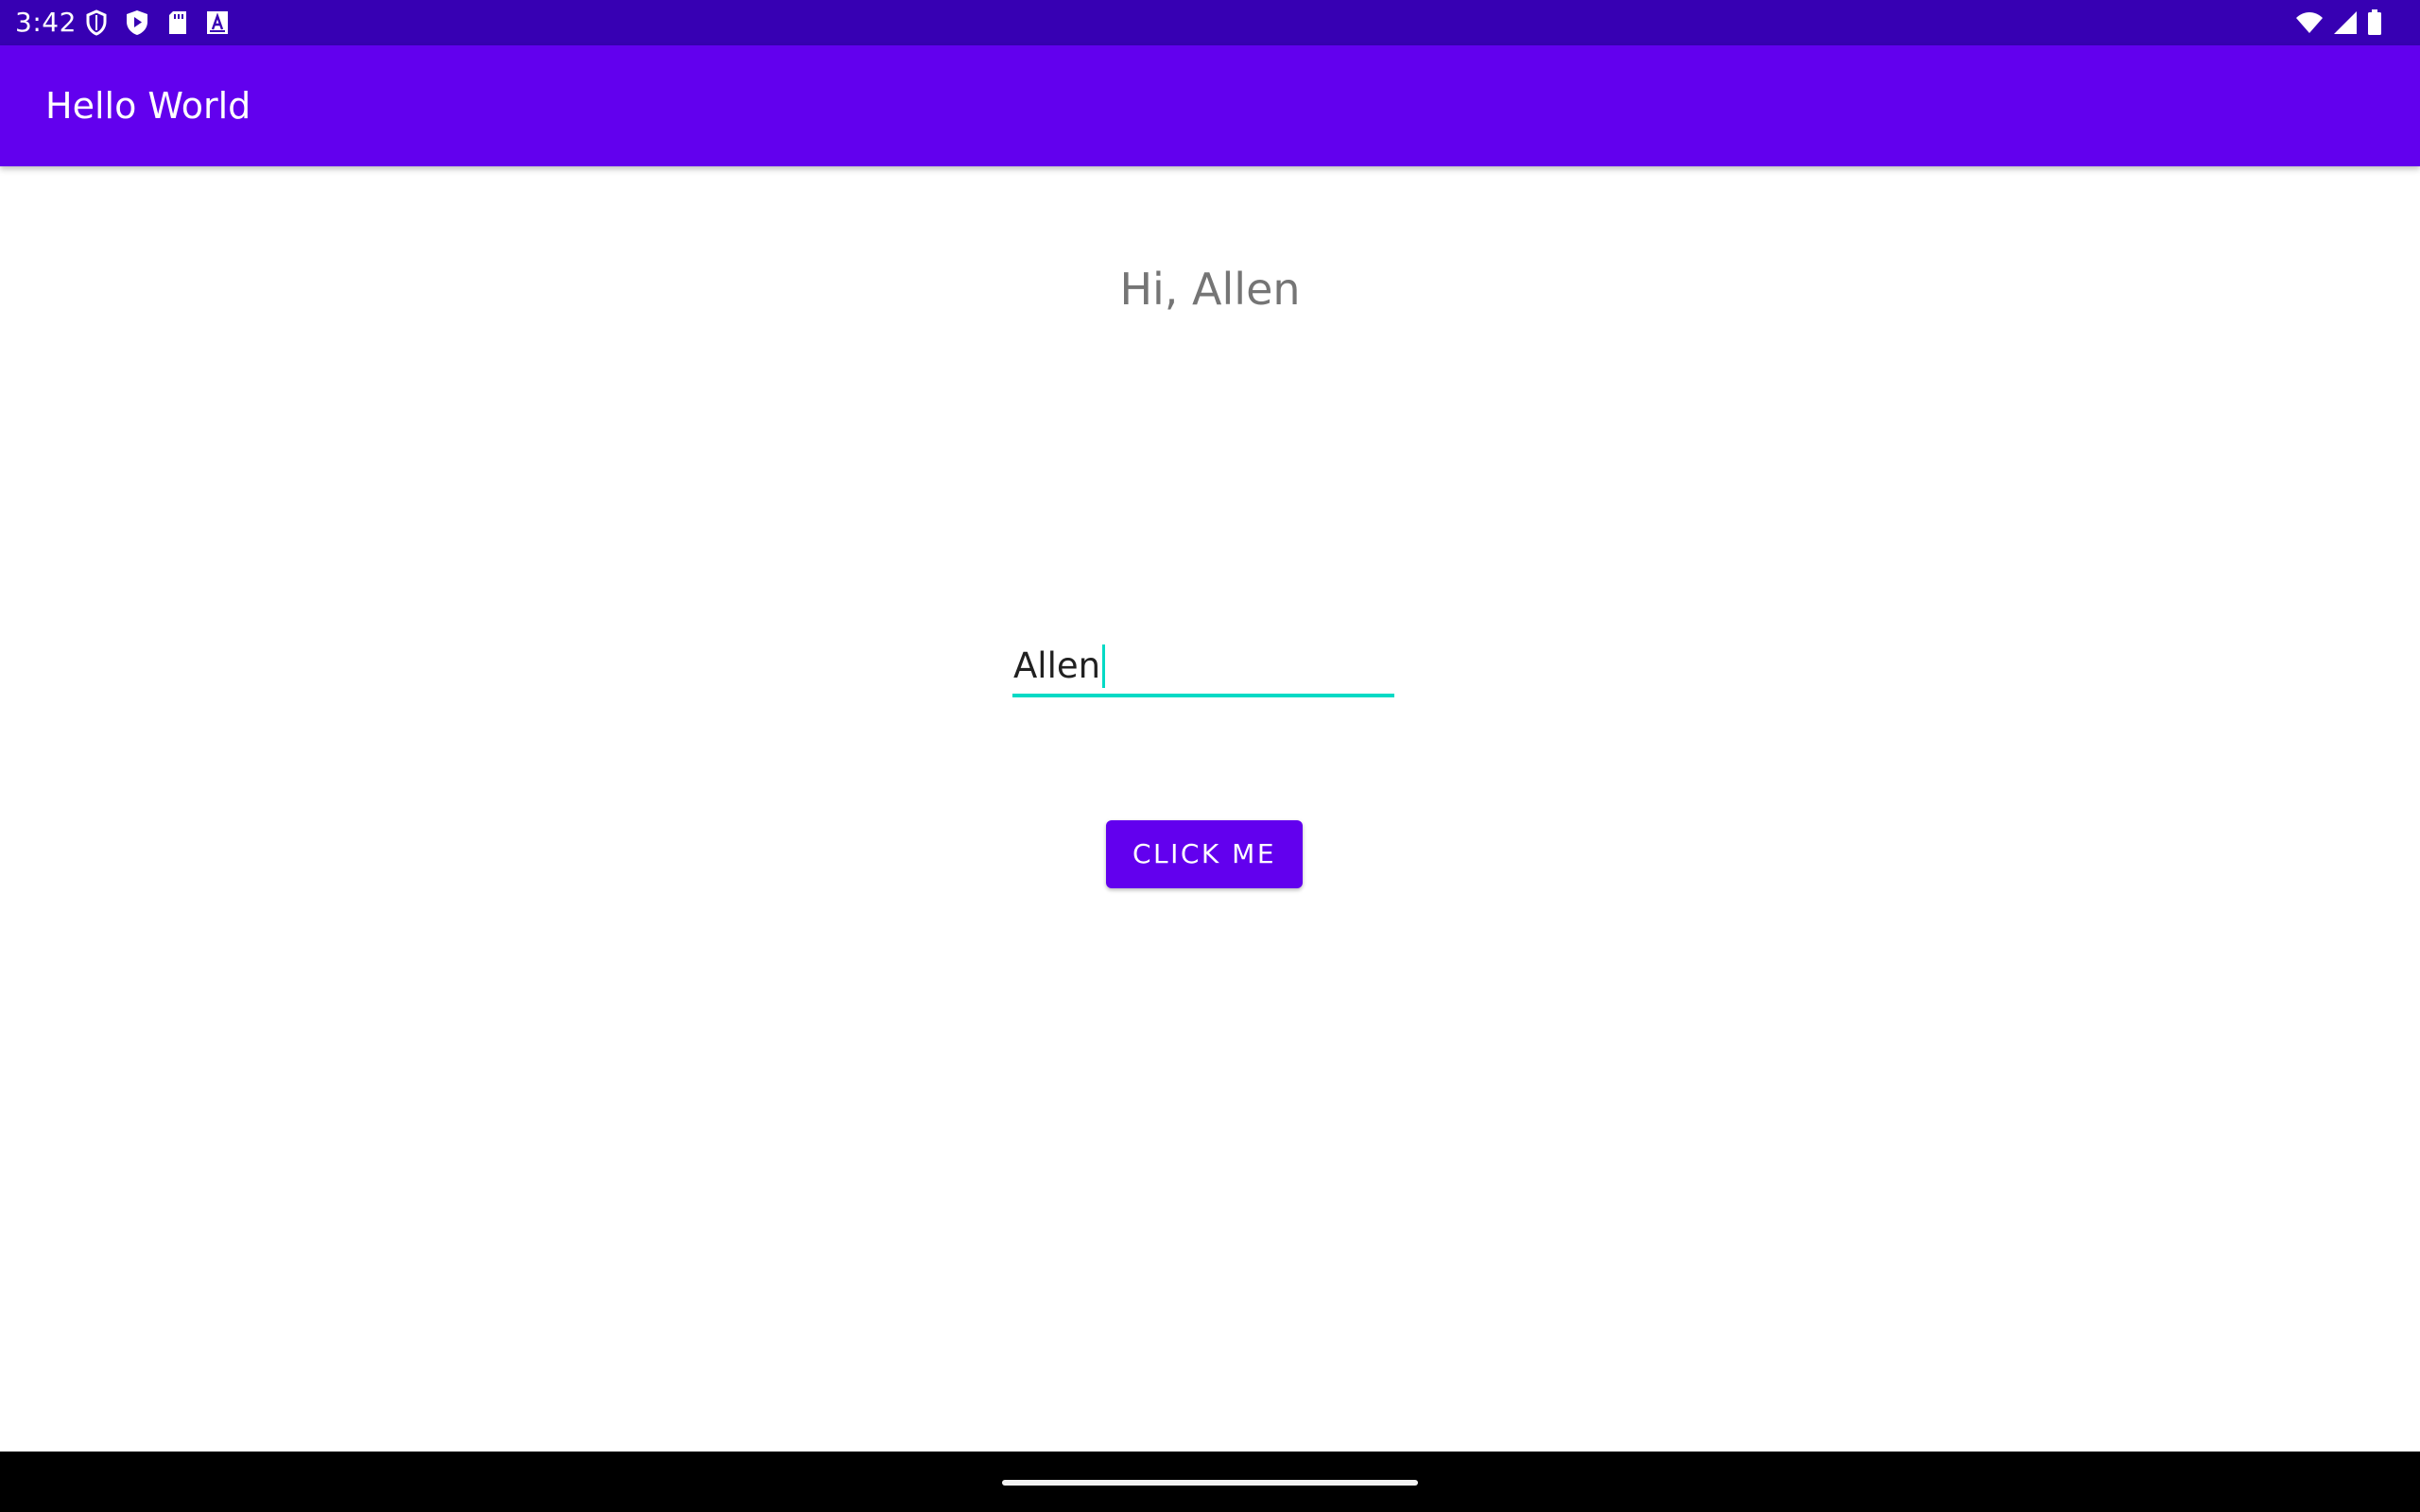  Describe the element at coordinates (2309, 22) in the screenshot. I see `wifi-icon` at that location.